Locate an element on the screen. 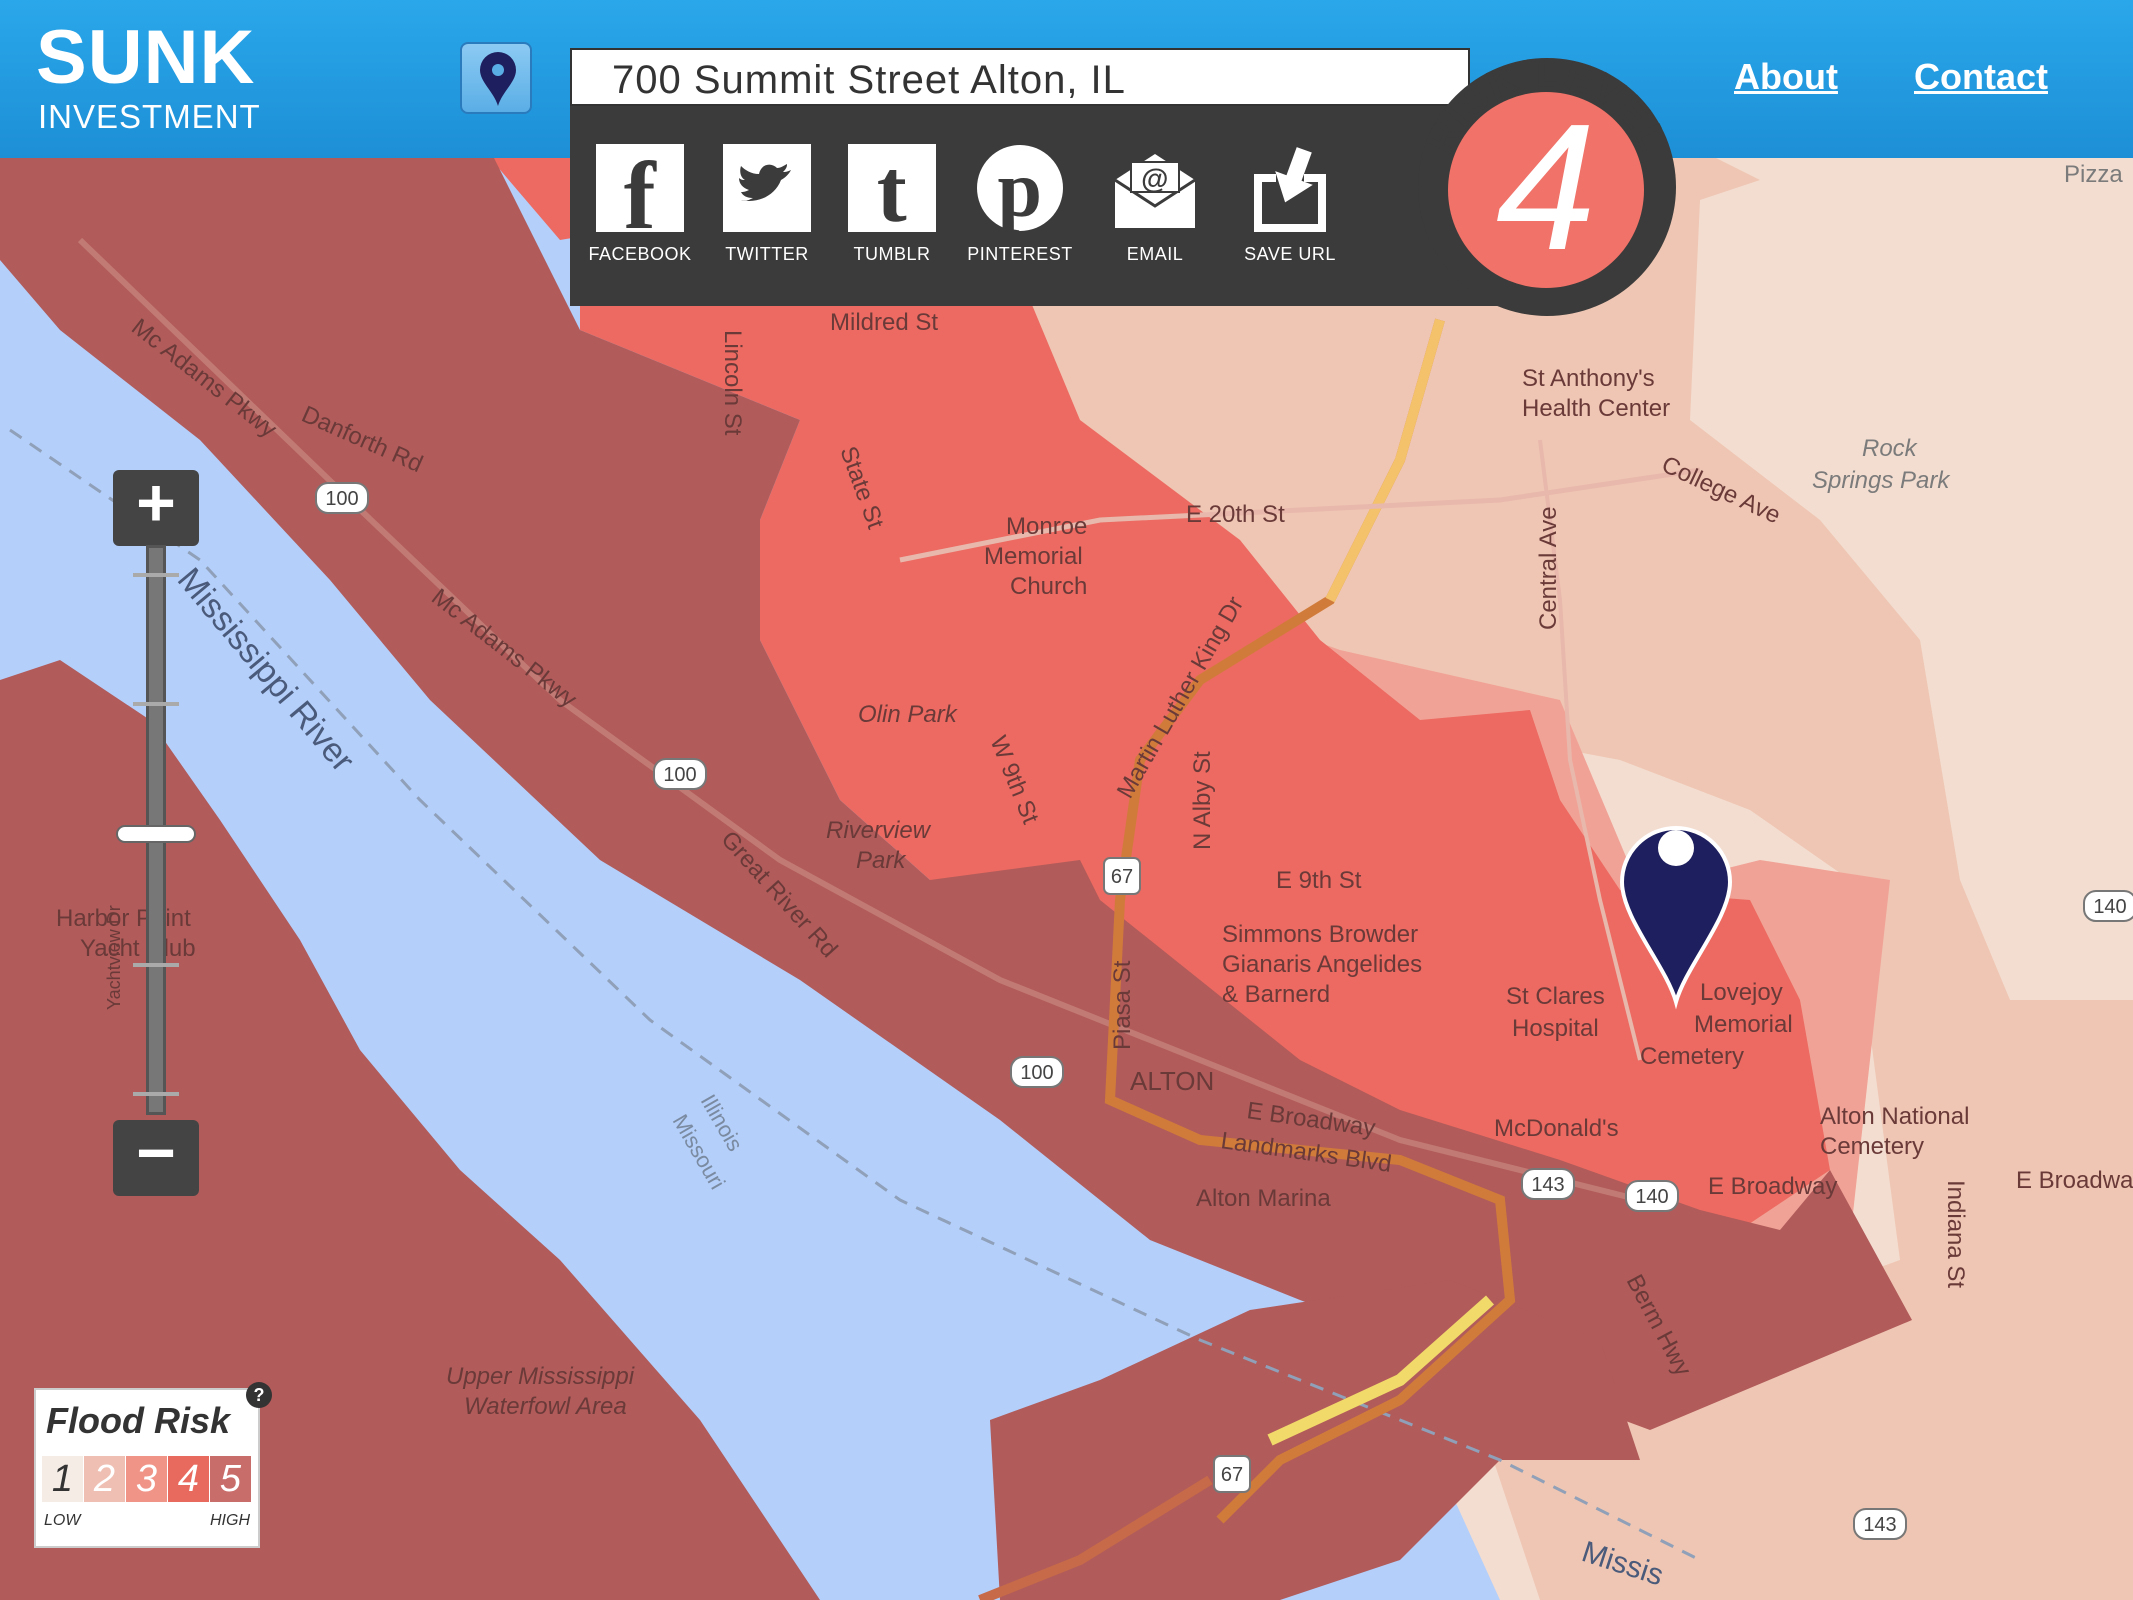 The width and height of the screenshot is (2133, 1600). share-save-url-label: SAVE URL is located at coordinates (1290, 254).